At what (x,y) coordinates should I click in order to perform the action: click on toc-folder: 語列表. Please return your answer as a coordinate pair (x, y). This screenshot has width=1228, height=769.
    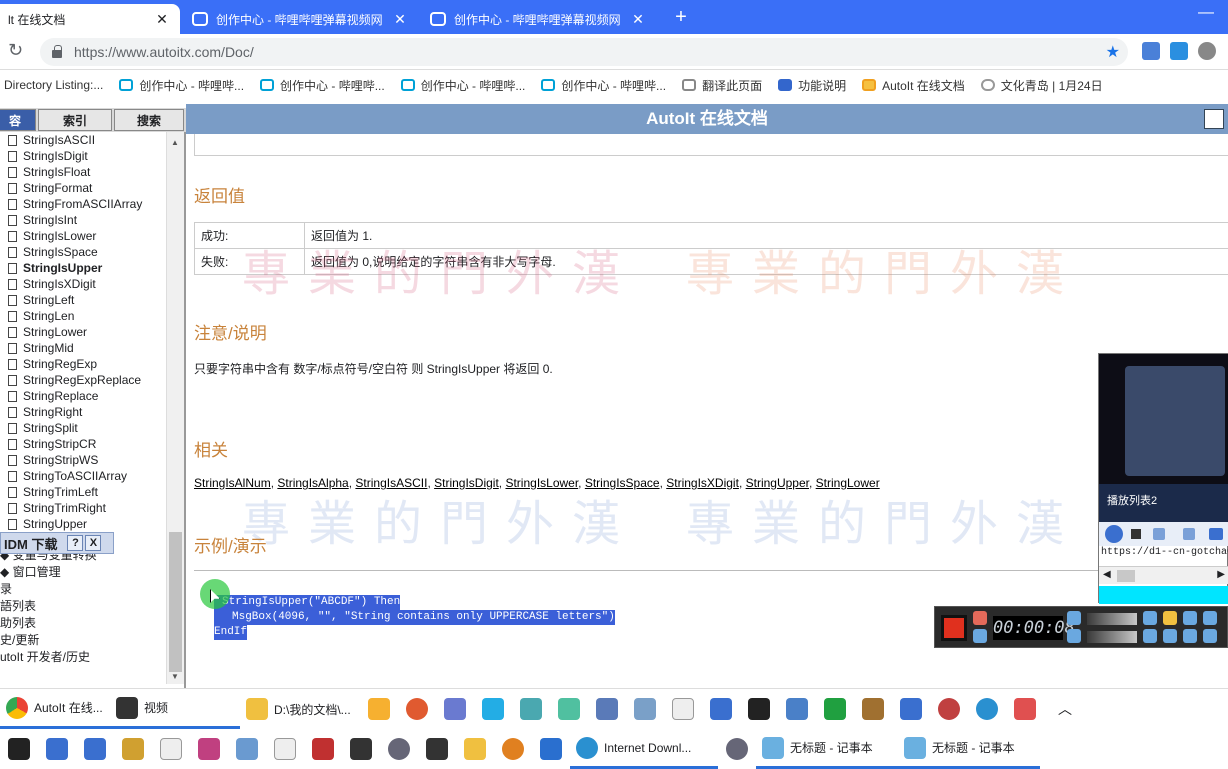
    Looking at the image, I should click on (83, 606).